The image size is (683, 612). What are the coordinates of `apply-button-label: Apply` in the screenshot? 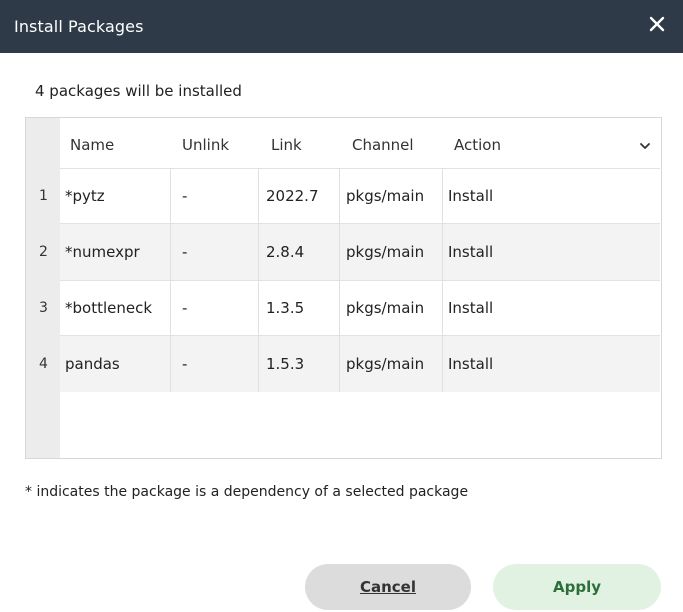 It's located at (576, 587).